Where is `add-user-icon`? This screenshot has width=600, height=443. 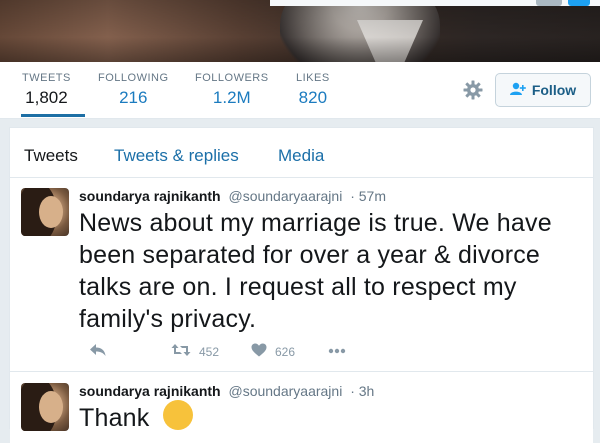 add-user-icon is located at coordinates (517, 90).